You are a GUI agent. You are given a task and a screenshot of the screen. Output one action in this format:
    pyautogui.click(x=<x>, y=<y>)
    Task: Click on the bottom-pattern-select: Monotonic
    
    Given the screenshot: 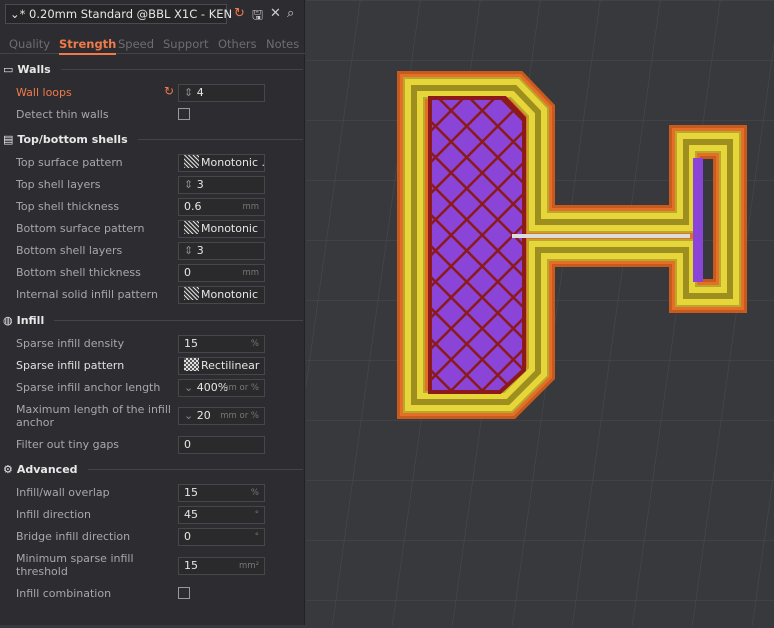 What is the action you would take?
    pyautogui.click(x=221, y=229)
    